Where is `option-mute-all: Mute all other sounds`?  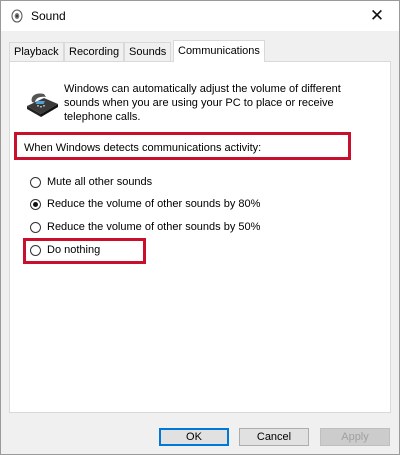 option-mute-all: Mute all other sounds is located at coordinates (91, 182).